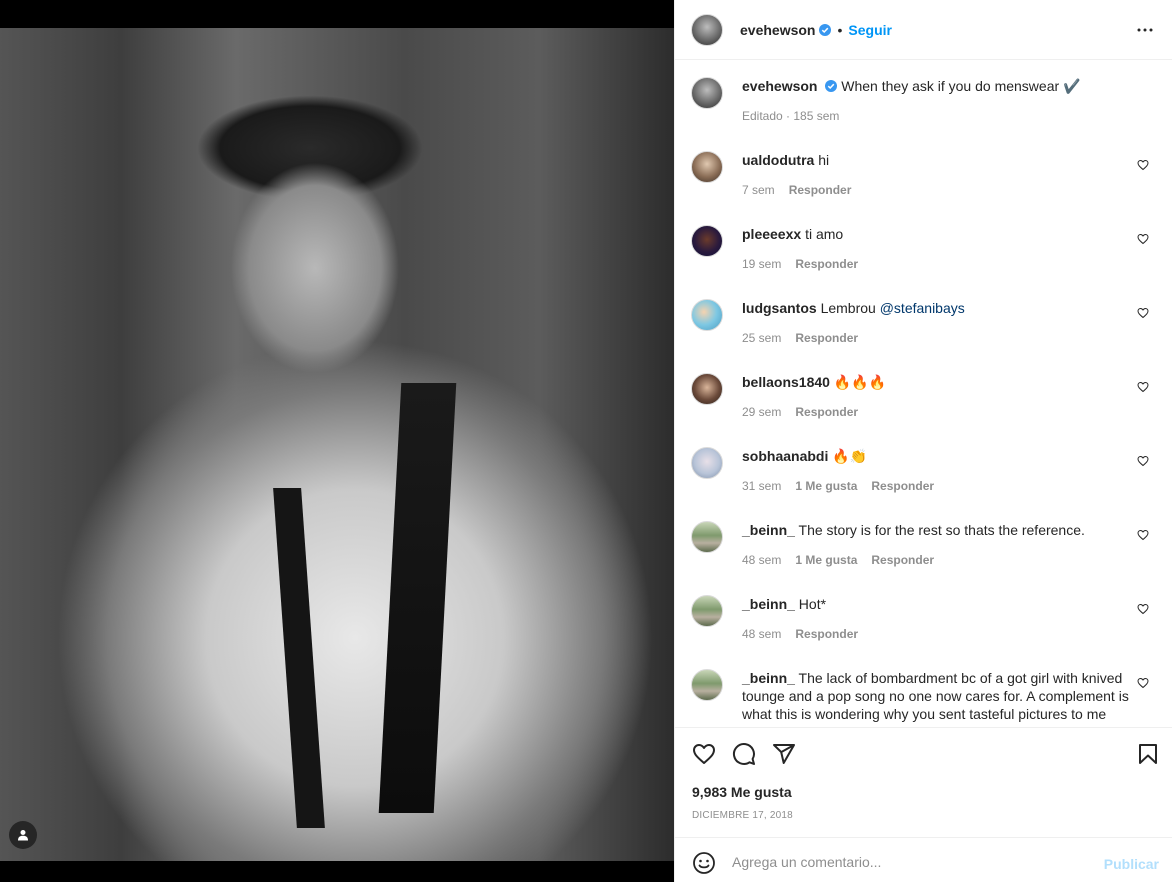 Image resolution: width=1172 pixels, height=882 pixels. I want to click on comment-text: 🔥👏, so click(850, 456).